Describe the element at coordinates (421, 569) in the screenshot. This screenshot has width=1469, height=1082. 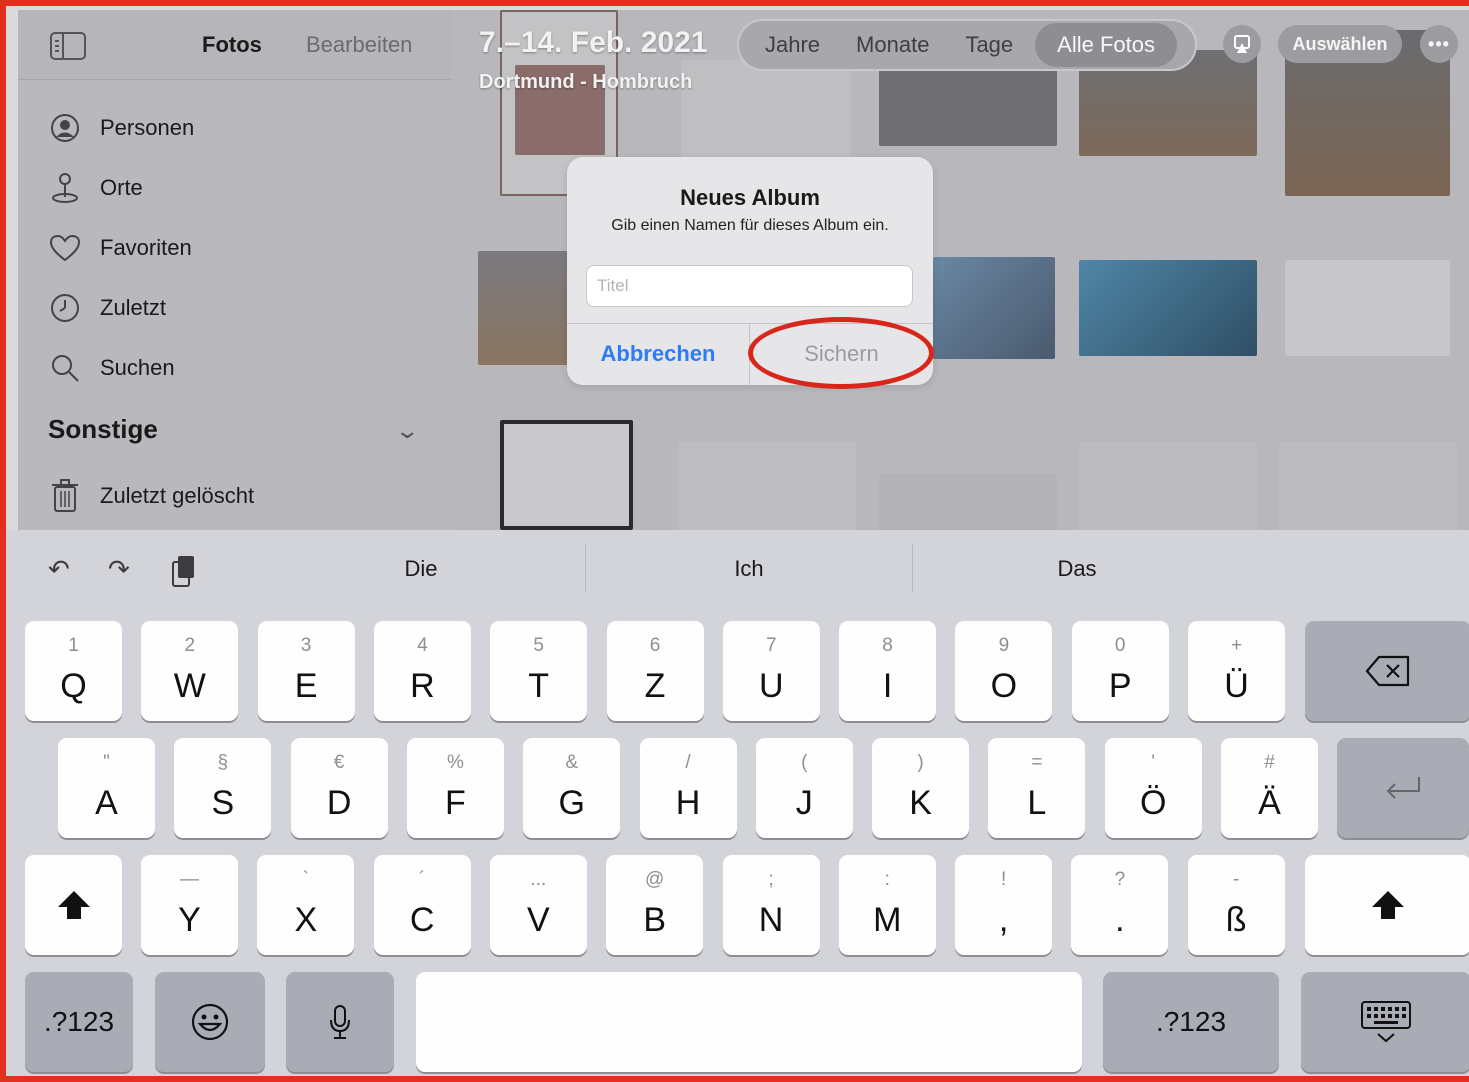
I see `suggestion-1: Die` at that location.